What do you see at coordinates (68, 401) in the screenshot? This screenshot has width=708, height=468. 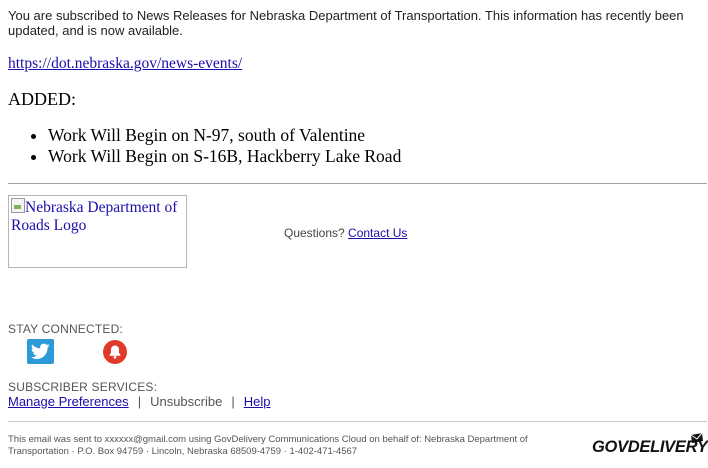 I see `manage-preferences-link: Manage Preferences` at bounding box center [68, 401].